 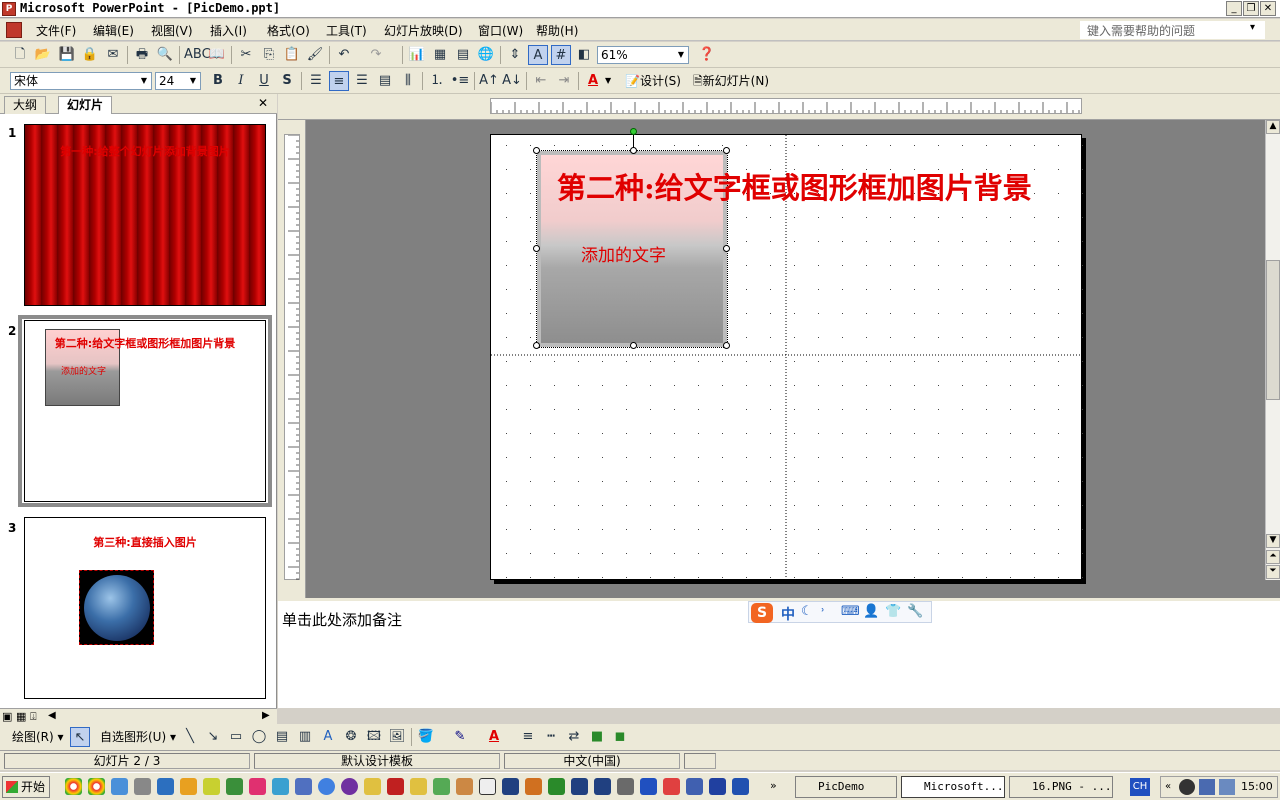 What do you see at coordinates (374, 737) in the screenshot?
I see `clipart-icon: 🖾` at bounding box center [374, 737].